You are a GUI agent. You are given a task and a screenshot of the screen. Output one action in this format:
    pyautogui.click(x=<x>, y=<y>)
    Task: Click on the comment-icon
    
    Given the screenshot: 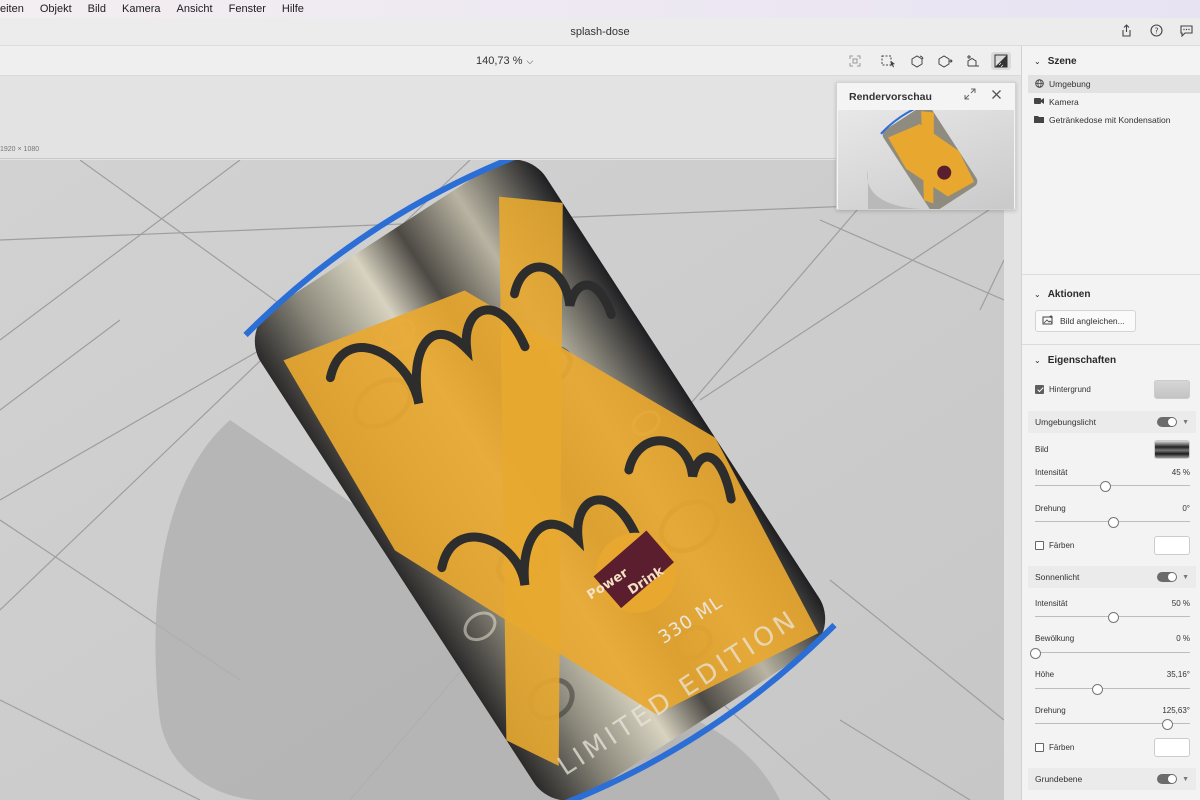 What is the action you would take?
    pyautogui.click(x=1186, y=32)
    